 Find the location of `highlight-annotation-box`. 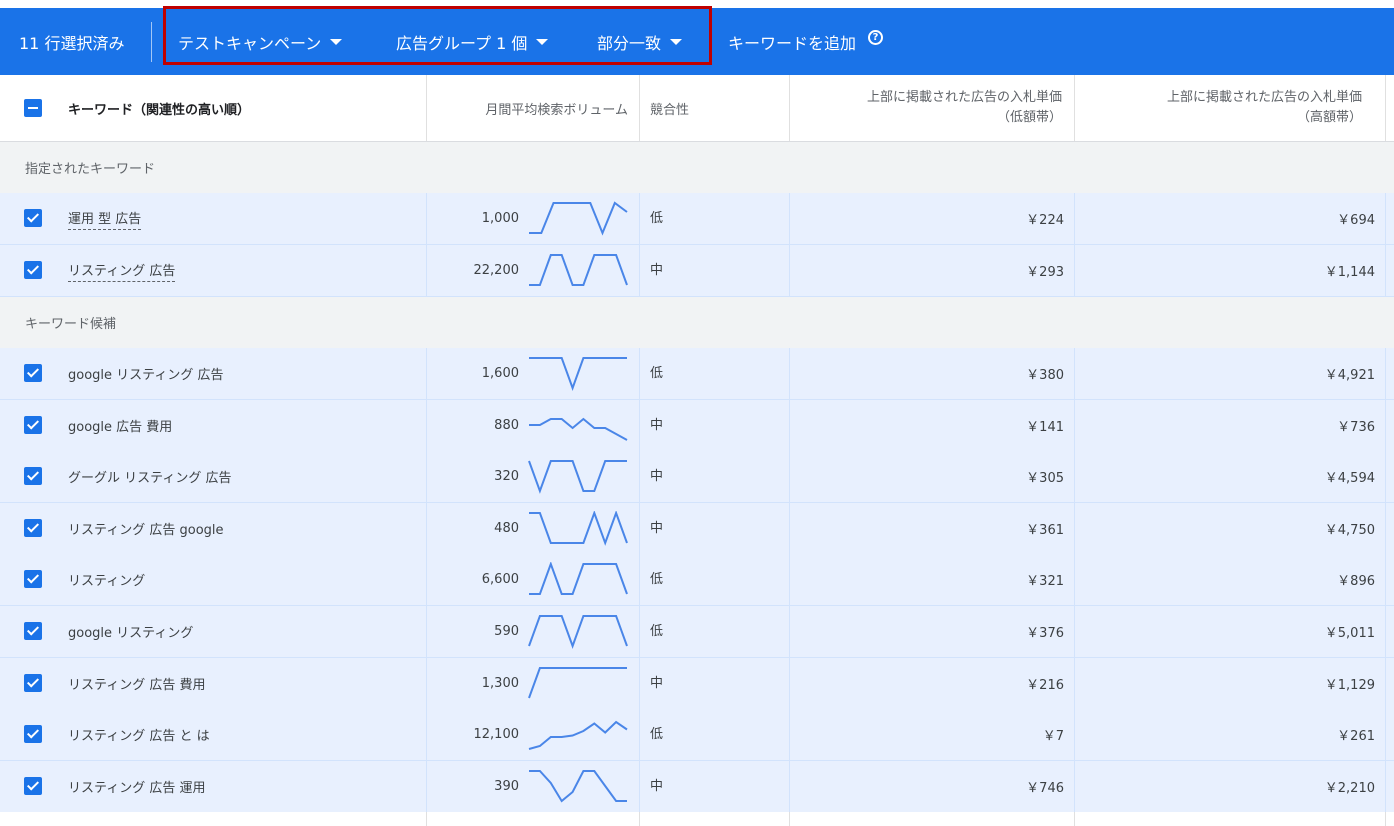

highlight-annotation-box is located at coordinates (437, 35).